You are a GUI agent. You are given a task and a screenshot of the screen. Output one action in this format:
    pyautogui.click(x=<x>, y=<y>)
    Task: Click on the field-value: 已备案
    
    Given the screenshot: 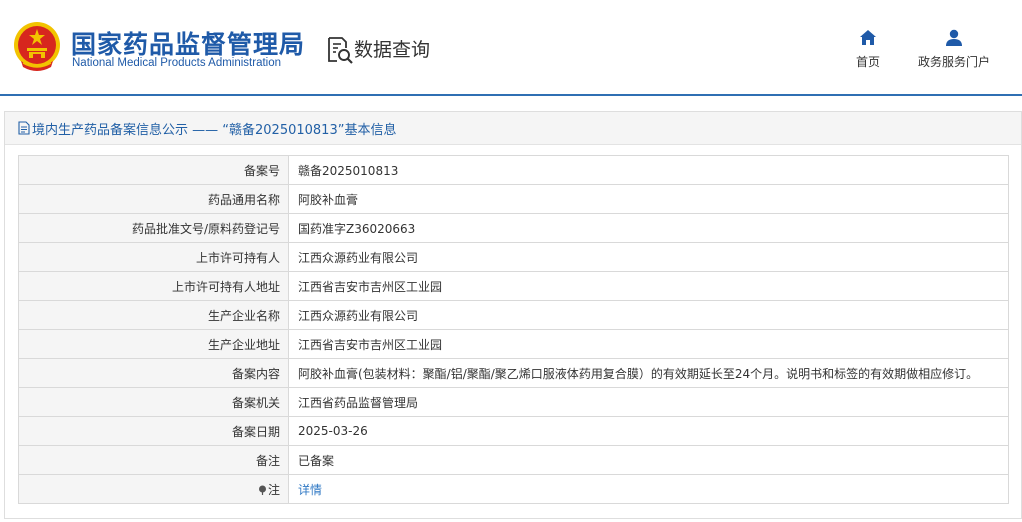 What is the action you would take?
    pyautogui.click(x=648, y=460)
    